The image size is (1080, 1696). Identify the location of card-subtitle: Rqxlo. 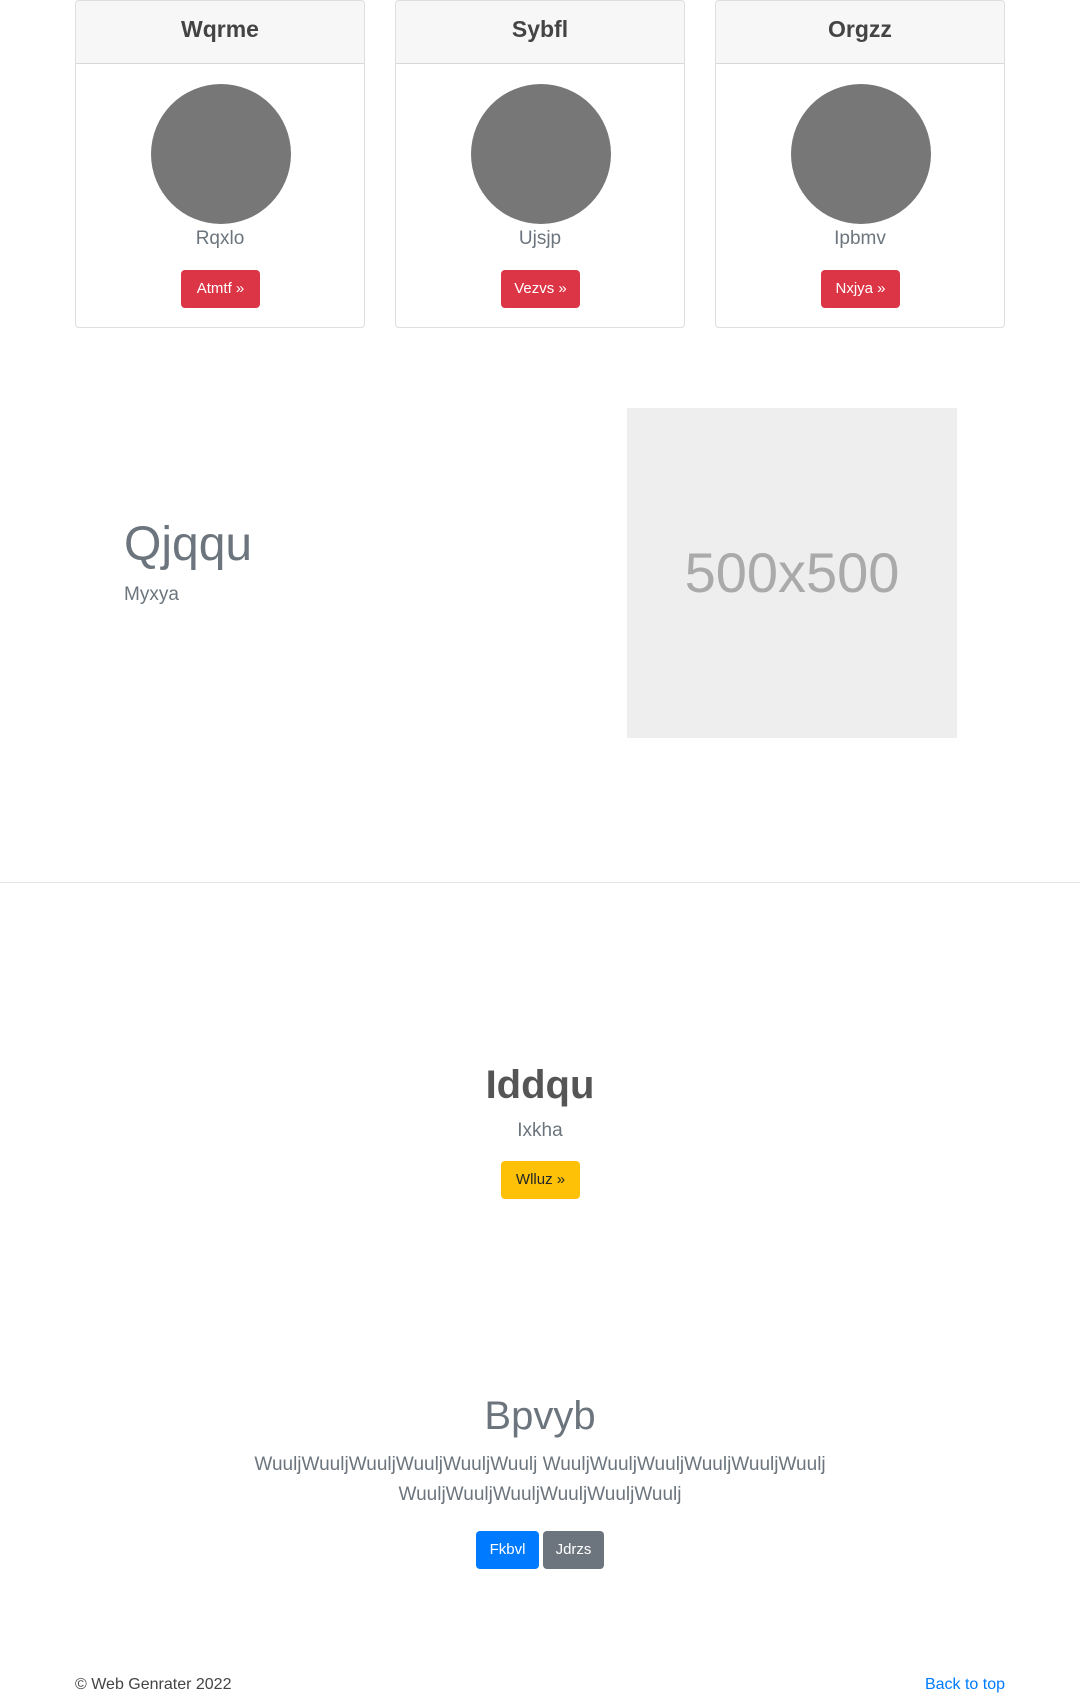
(220, 238).